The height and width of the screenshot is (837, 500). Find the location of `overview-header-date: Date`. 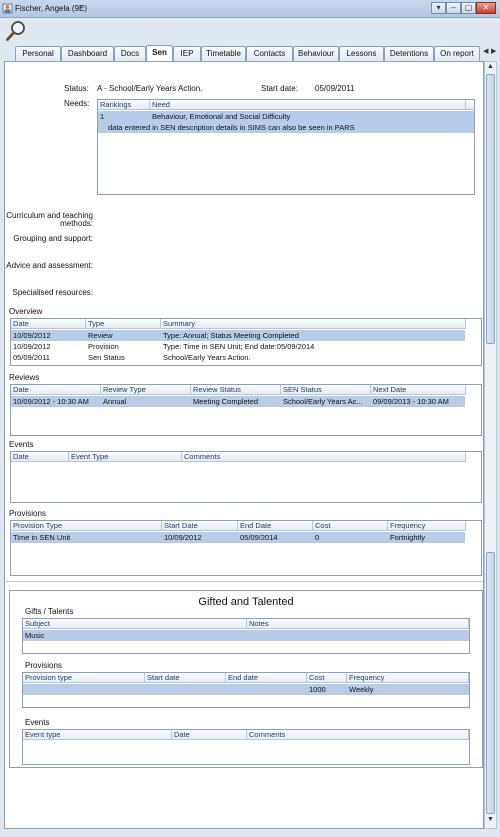

overview-header-date: Date is located at coordinates (48, 324).